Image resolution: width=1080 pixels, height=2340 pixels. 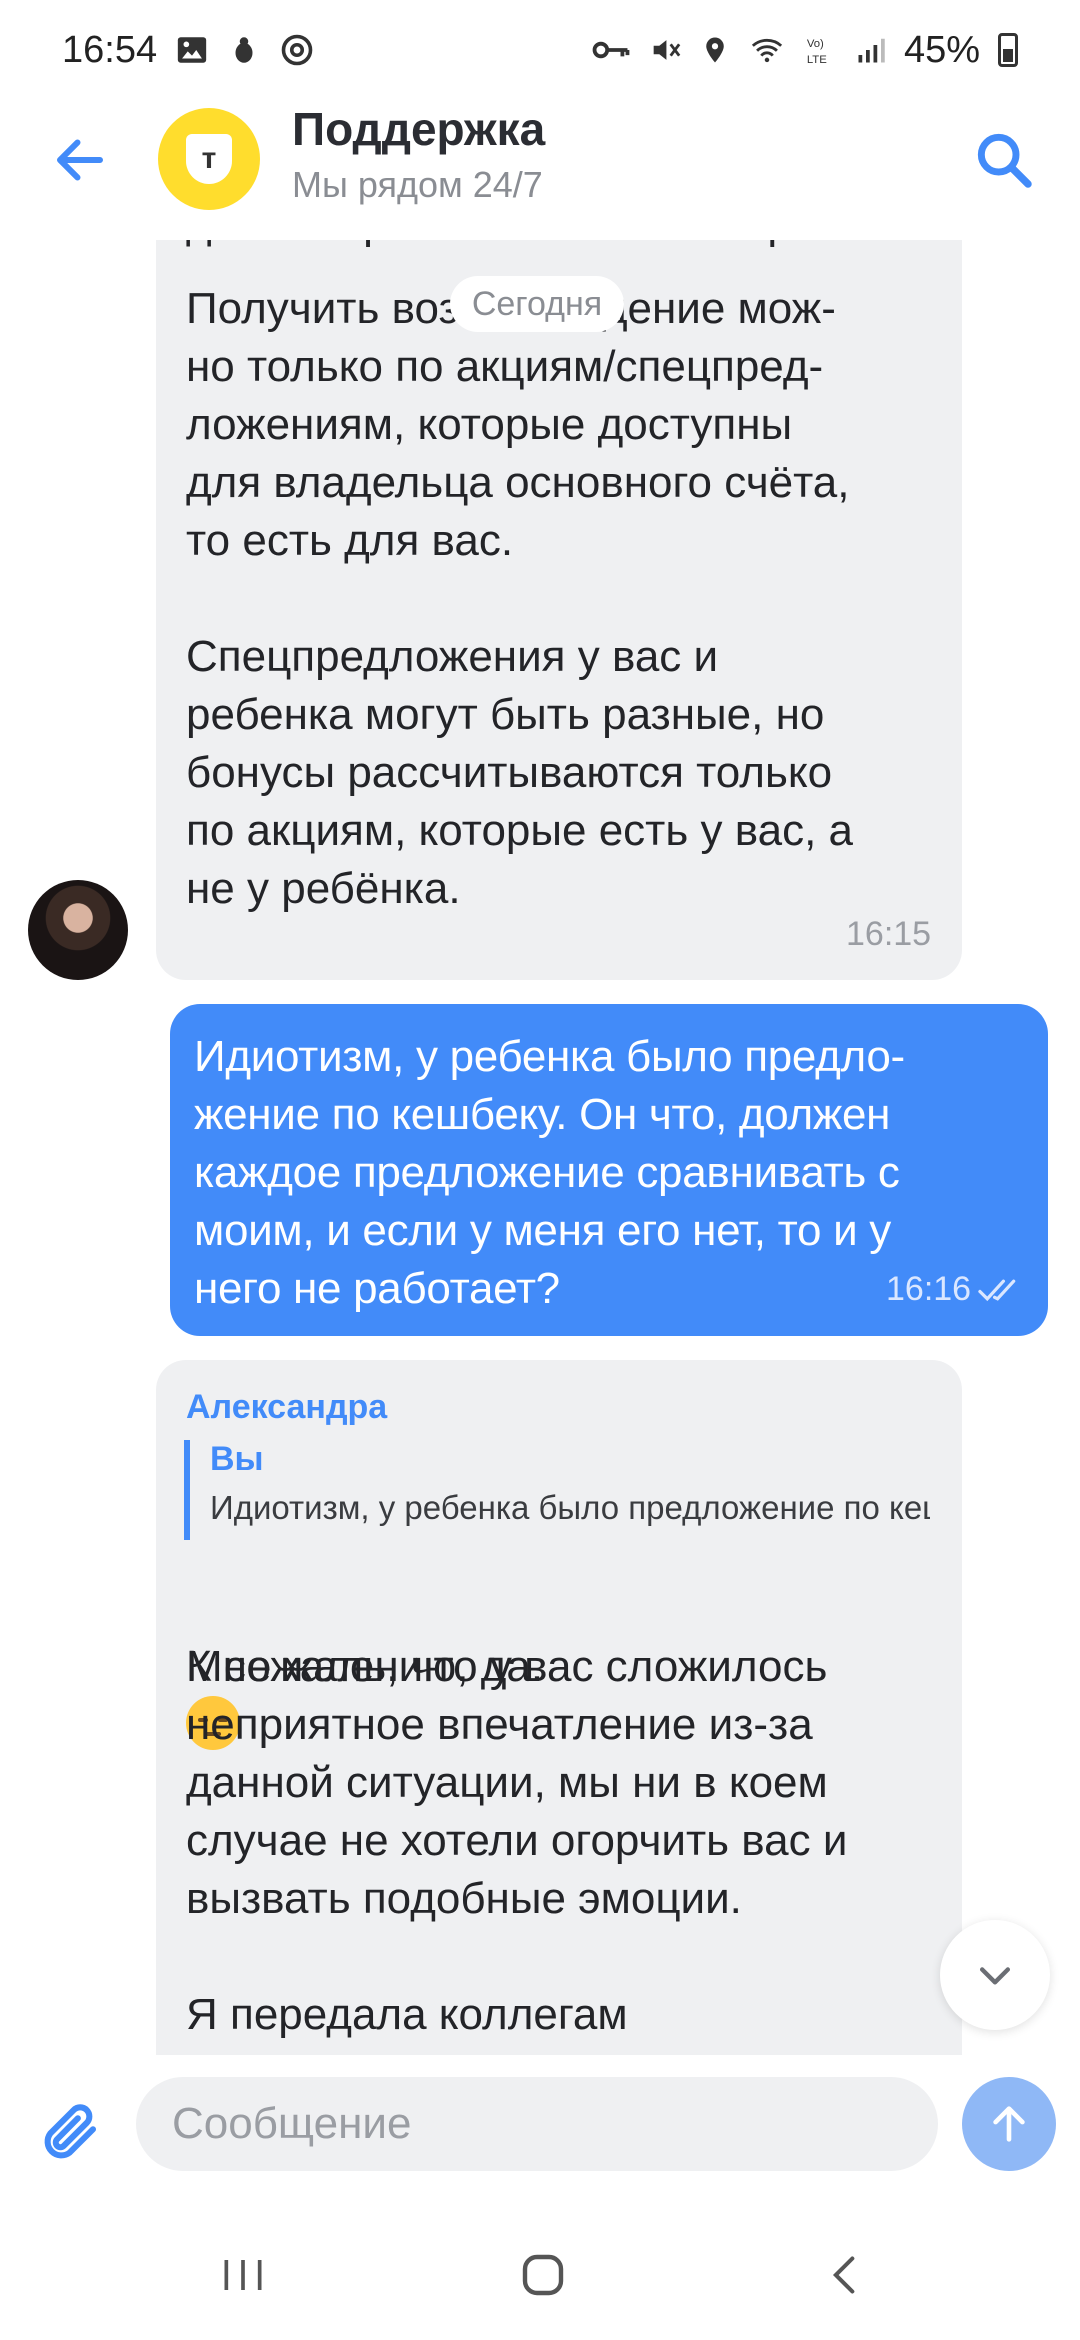 What do you see at coordinates (78, 930) in the screenshot?
I see `avatar` at bounding box center [78, 930].